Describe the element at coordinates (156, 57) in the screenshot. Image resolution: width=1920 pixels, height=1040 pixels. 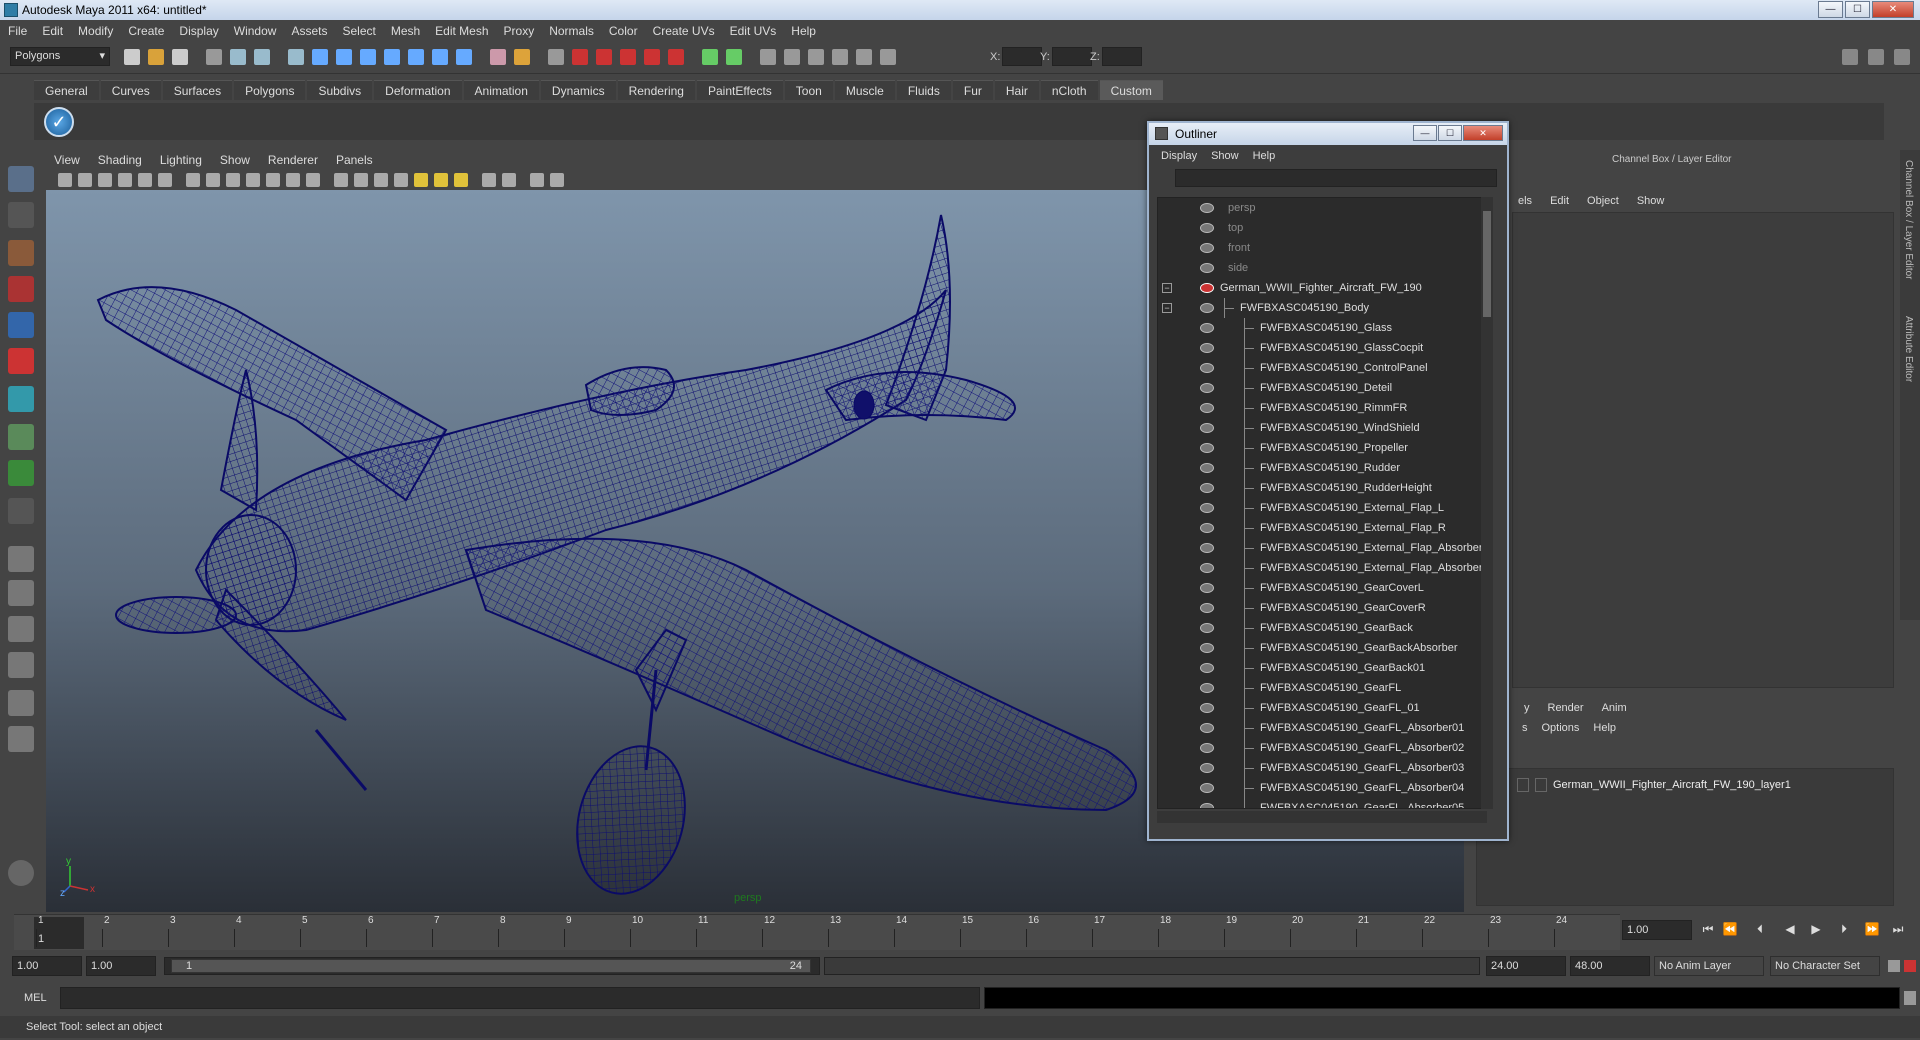
I see `open-scene-icon` at that location.